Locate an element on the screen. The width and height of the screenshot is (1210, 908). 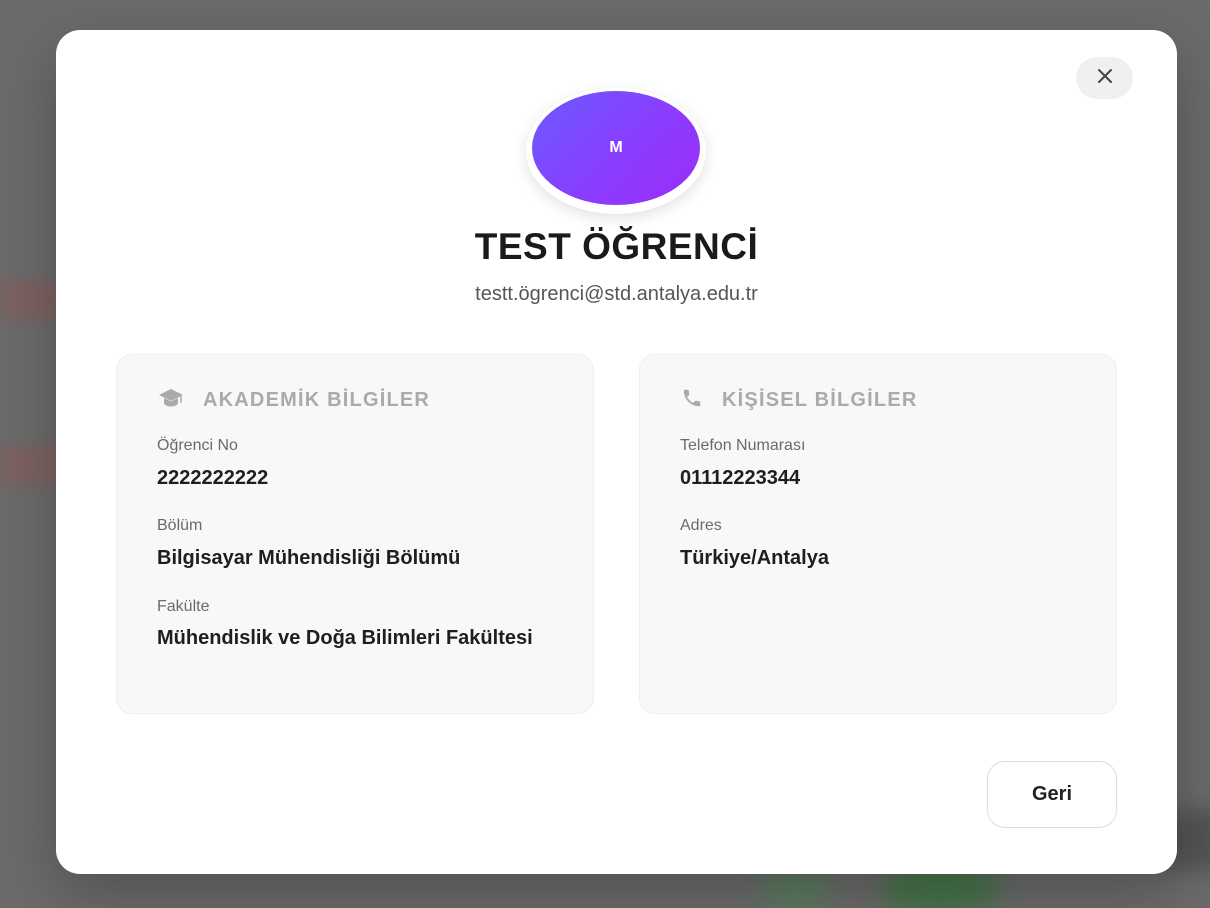
phone-icon is located at coordinates (692, 400).